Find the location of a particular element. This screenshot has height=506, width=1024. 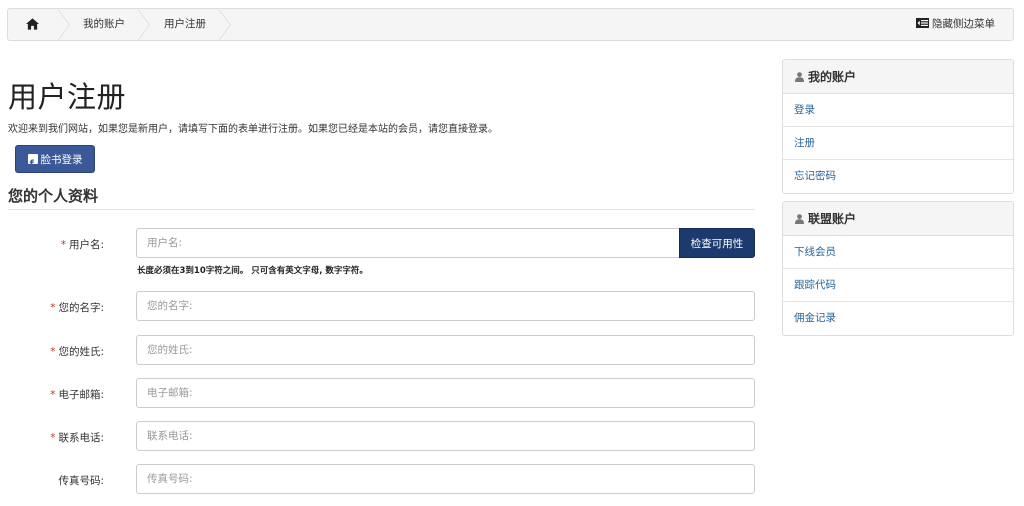

phone-input is located at coordinates (445, 436).